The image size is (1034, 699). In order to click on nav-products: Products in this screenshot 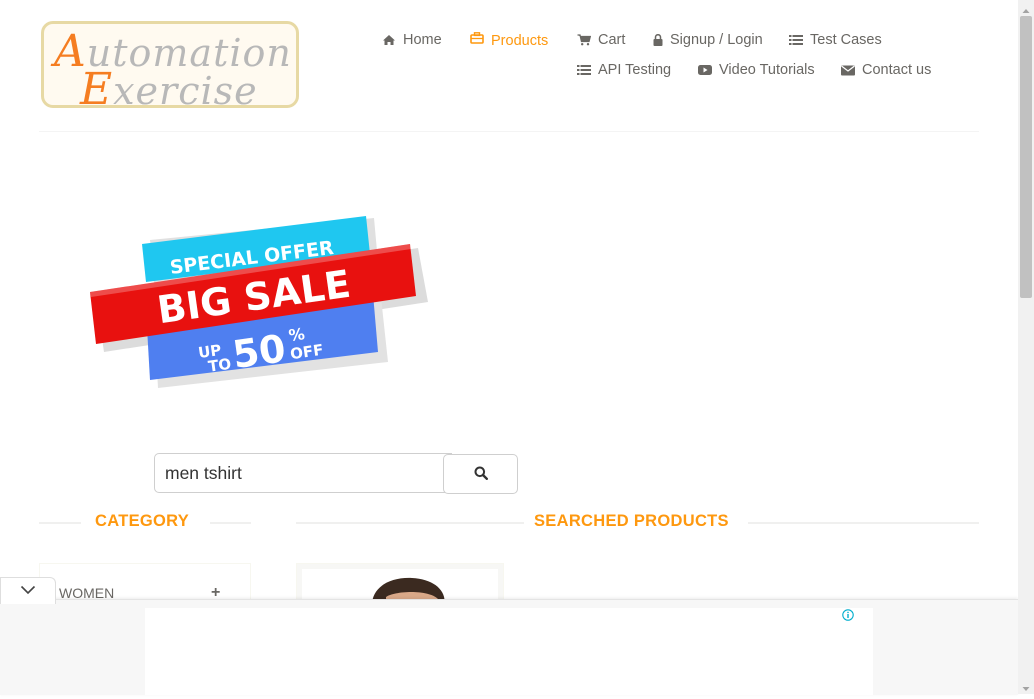, I will do `click(509, 40)`.